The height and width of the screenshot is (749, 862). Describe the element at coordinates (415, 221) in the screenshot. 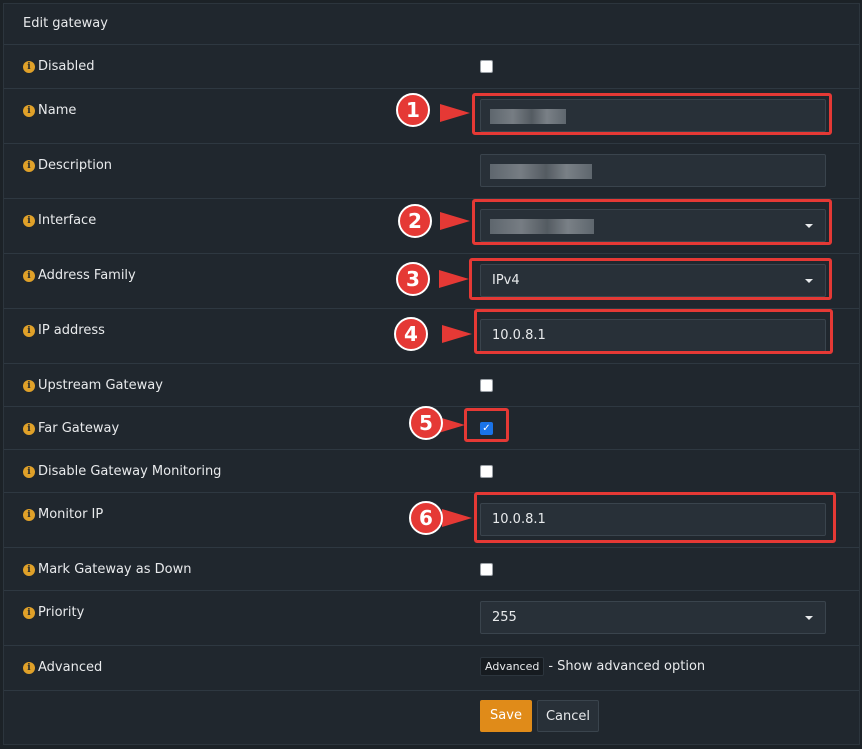

I see `callout-badge: 2` at that location.